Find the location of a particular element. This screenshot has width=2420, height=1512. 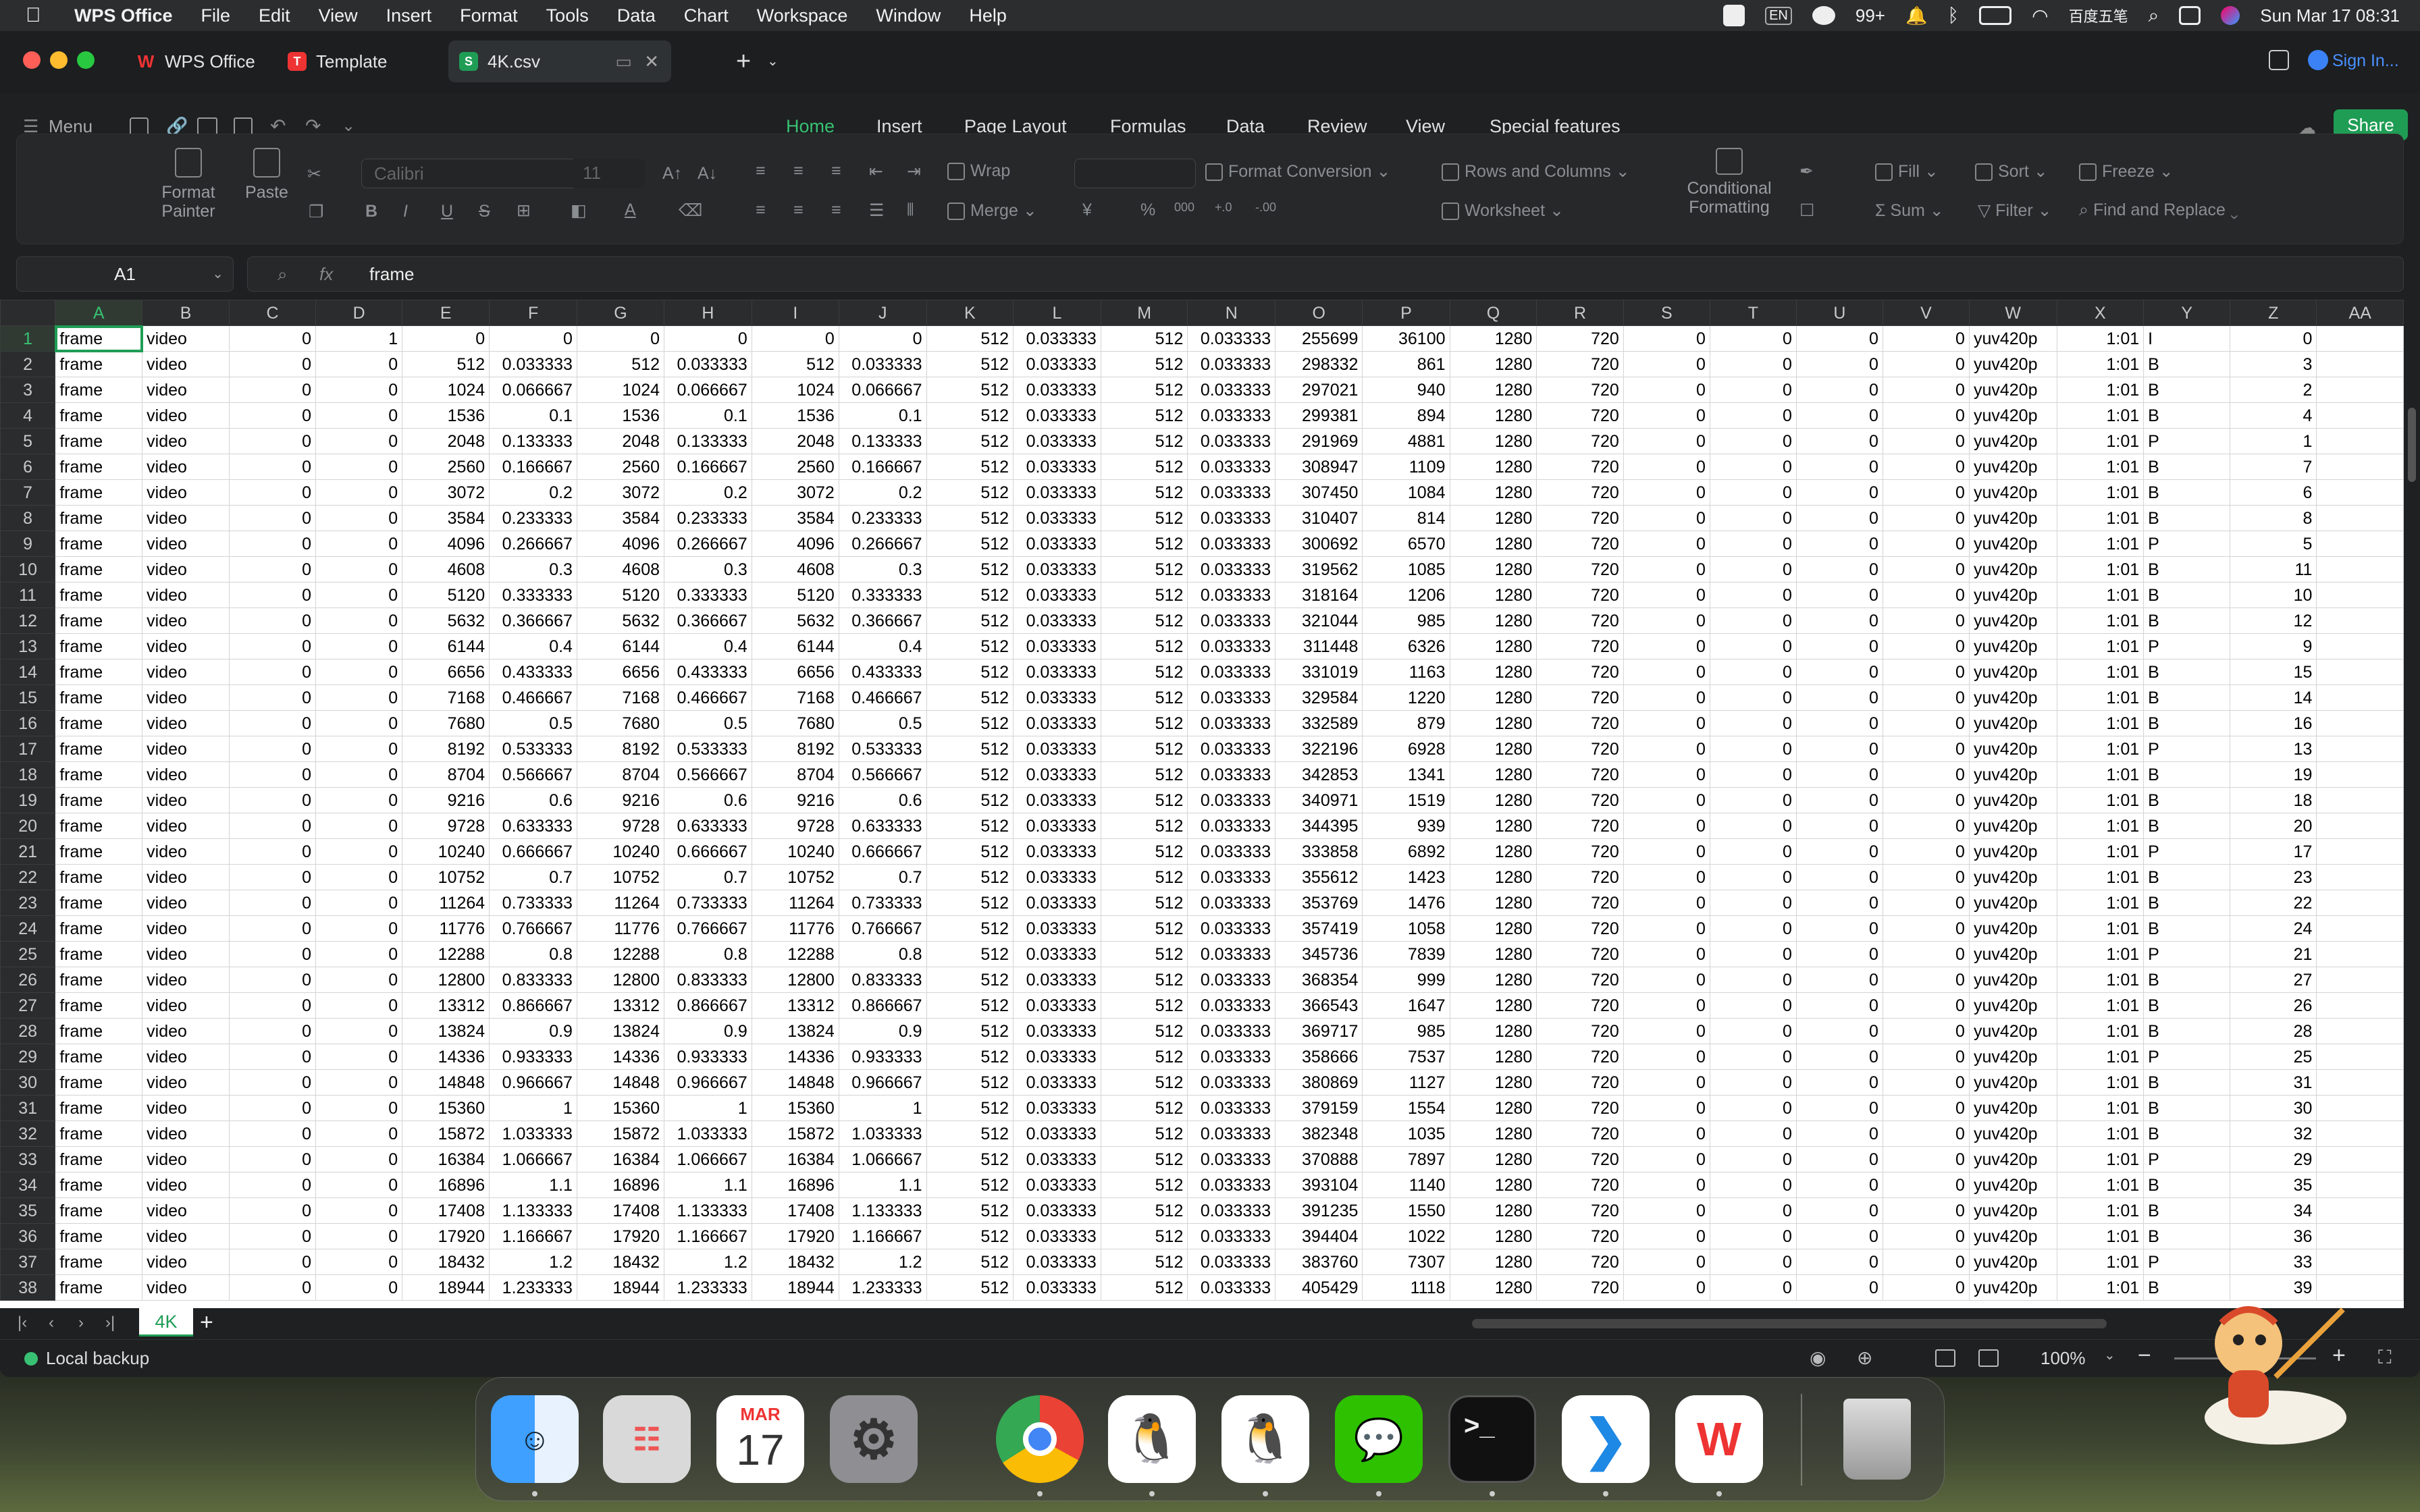

paste-button: Paste is located at coordinates (266, 175).